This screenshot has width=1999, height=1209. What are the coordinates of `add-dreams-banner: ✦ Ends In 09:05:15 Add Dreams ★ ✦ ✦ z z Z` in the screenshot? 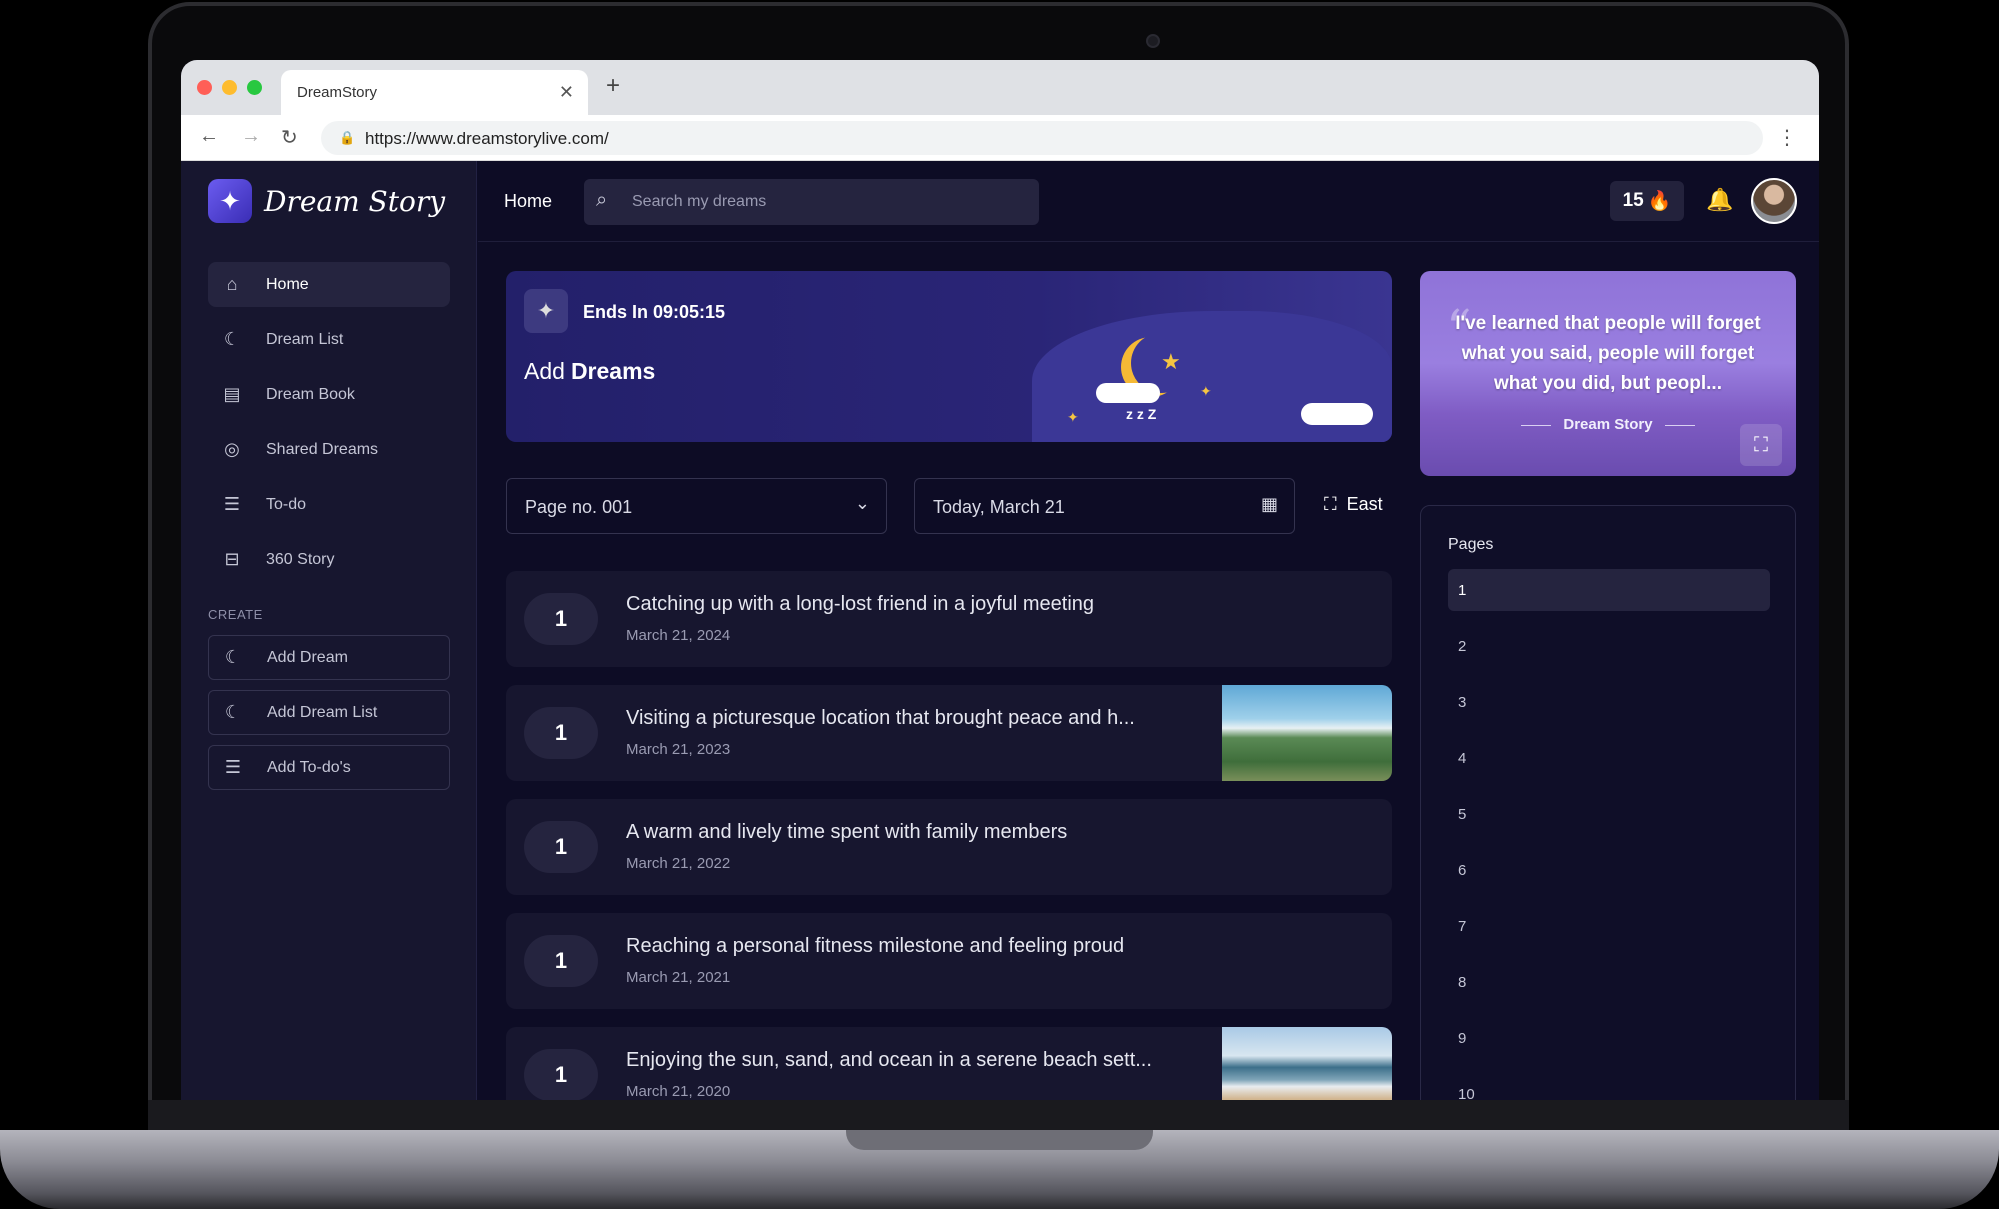 It's located at (949, 356).